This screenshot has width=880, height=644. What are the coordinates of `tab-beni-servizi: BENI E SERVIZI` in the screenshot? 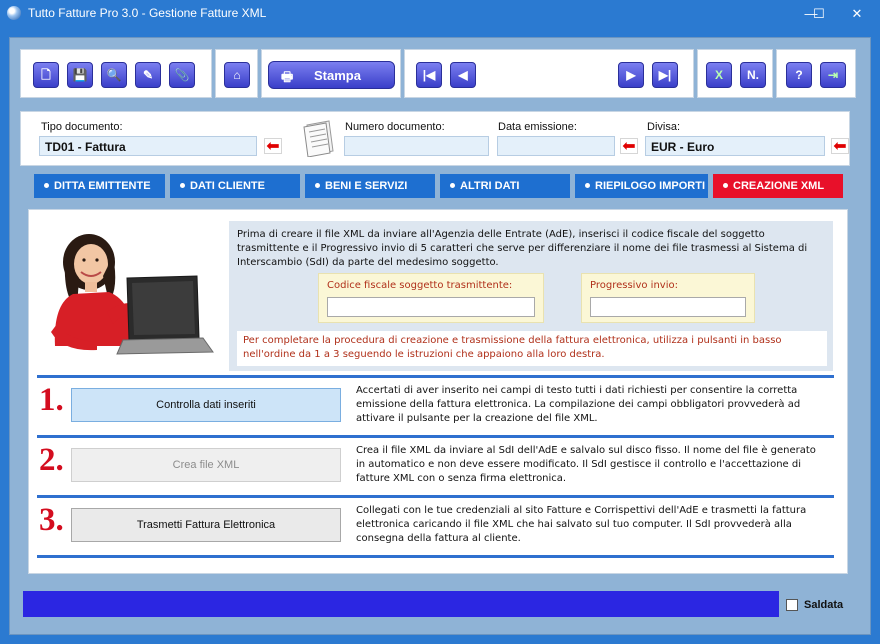 It's located at (370, 186).